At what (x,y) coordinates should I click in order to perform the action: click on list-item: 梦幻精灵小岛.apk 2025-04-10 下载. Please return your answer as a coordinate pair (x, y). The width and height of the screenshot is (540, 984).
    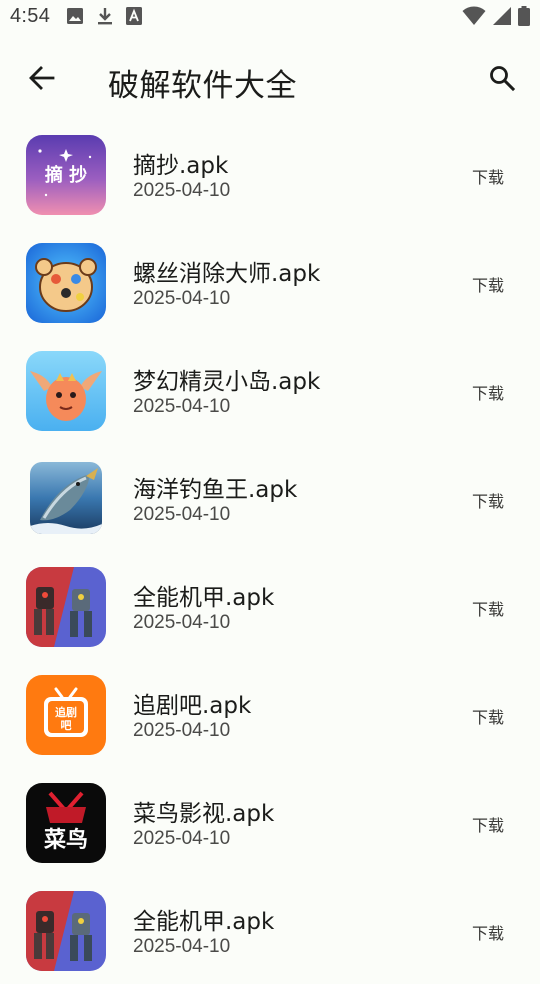
    Looking at the image, I should click on (270, 390).